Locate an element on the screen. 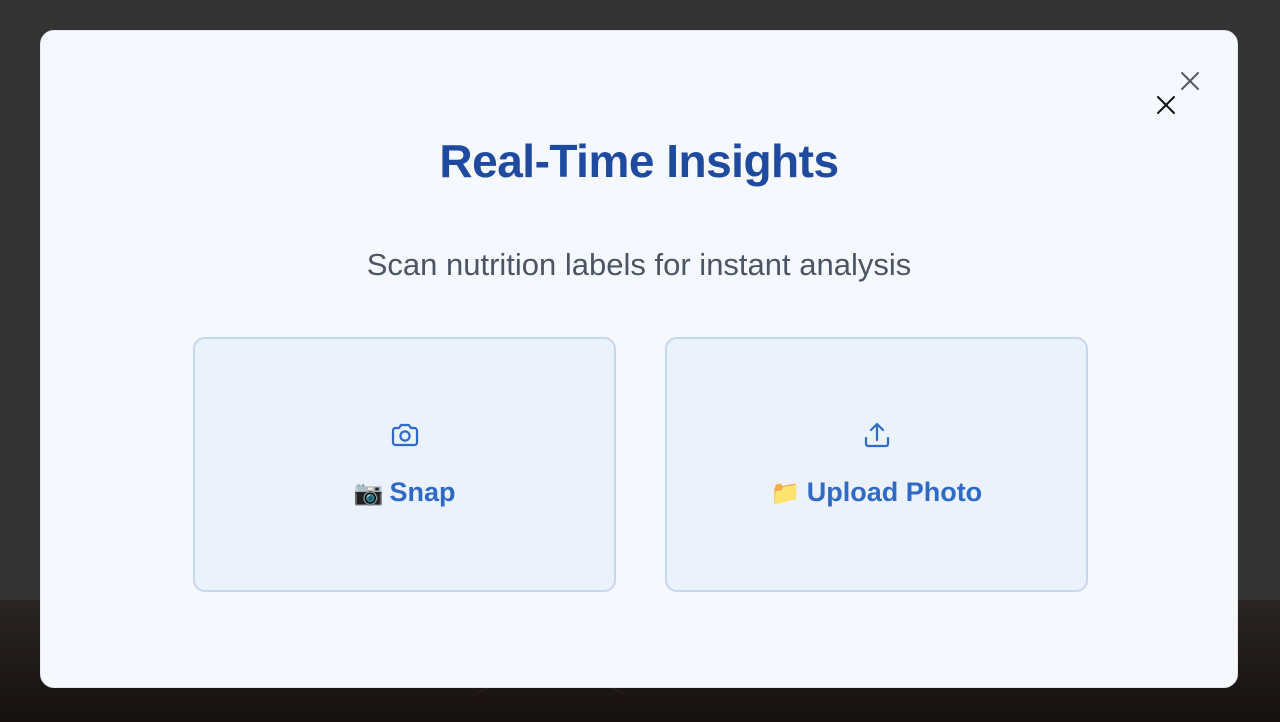 The width and height of the screenshot is (1280, 722). close-button is located at coordinates (1190, 81).